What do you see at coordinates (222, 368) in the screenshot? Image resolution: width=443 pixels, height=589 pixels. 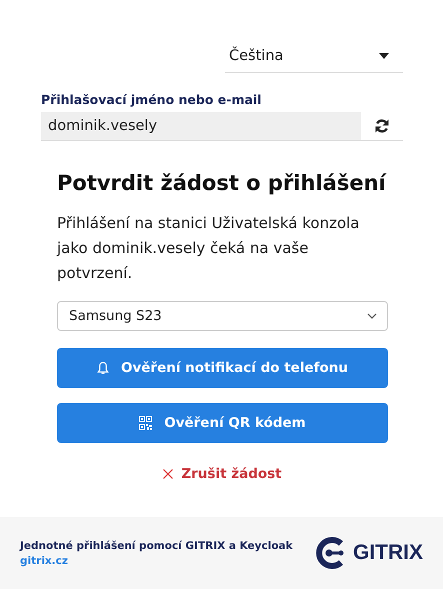 I see `verify-button: Ověření notifikací do telefonu` at bounding box center [222, 368].